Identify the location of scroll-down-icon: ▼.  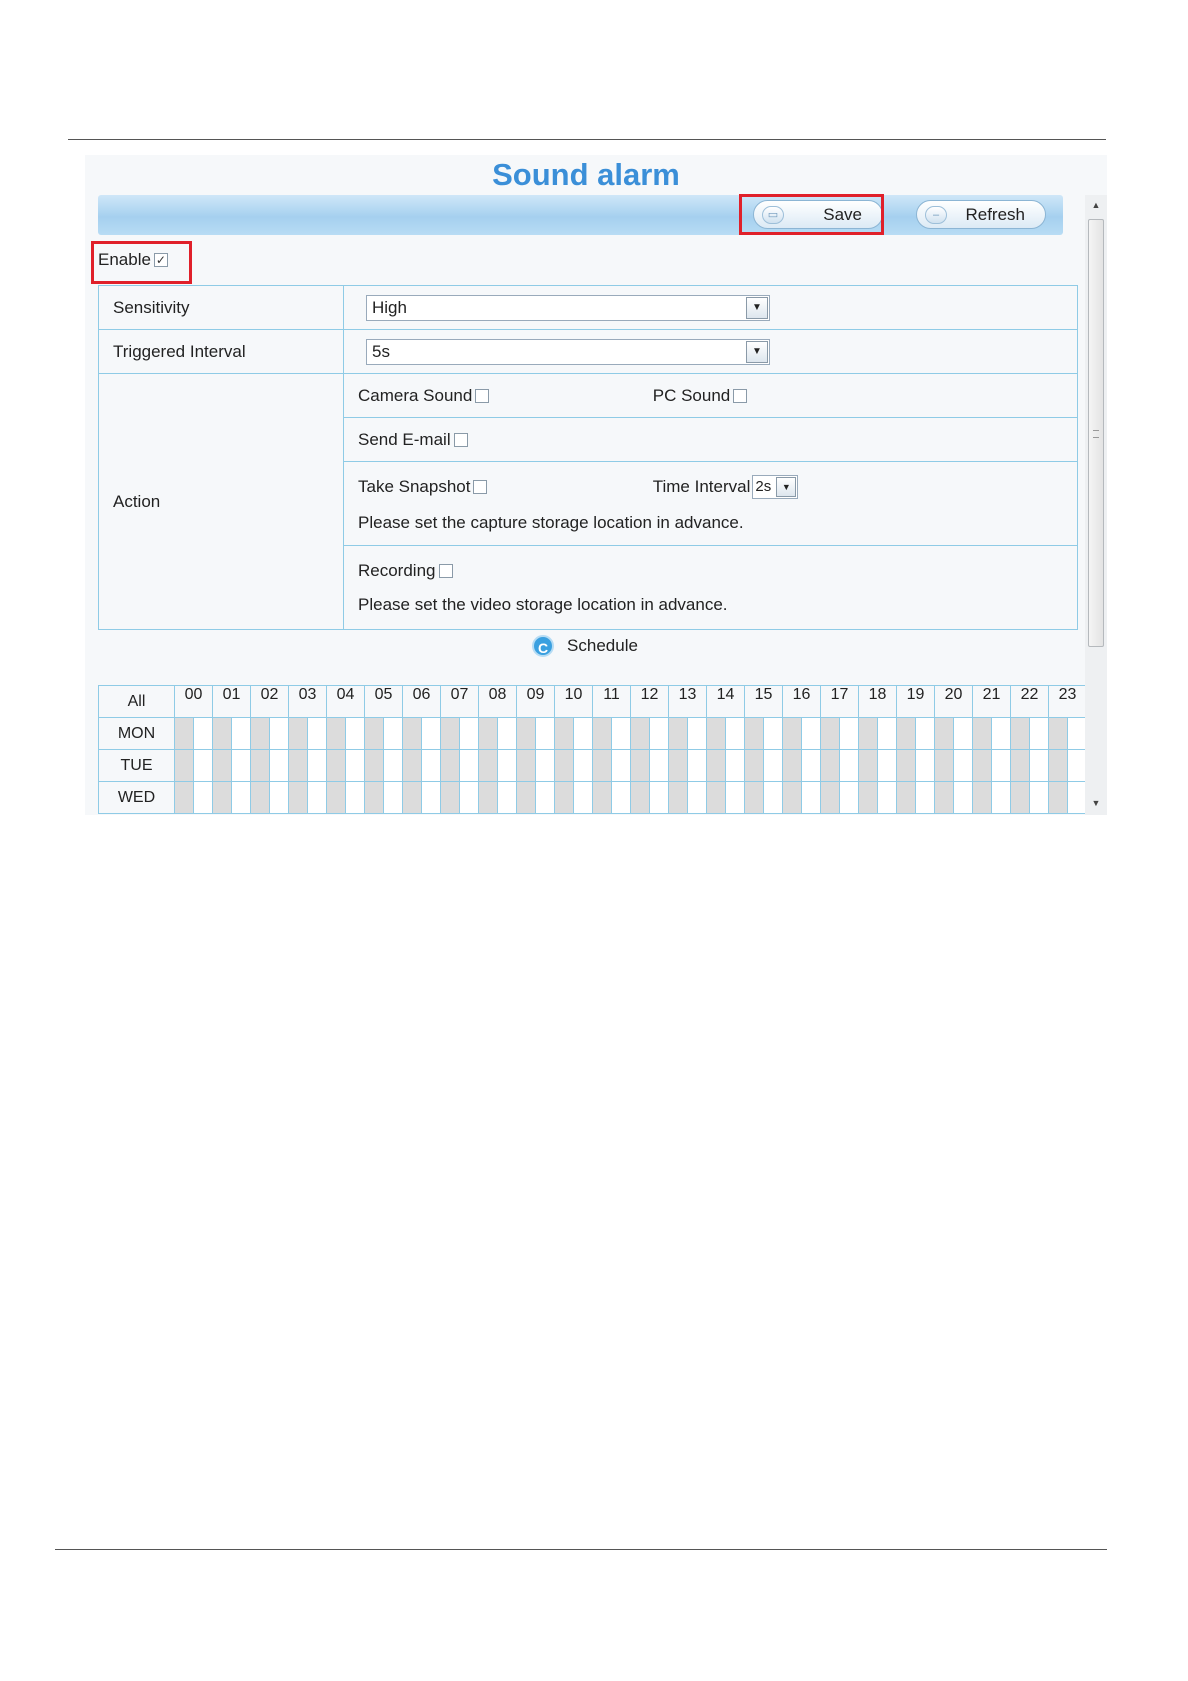
(1096, 803).